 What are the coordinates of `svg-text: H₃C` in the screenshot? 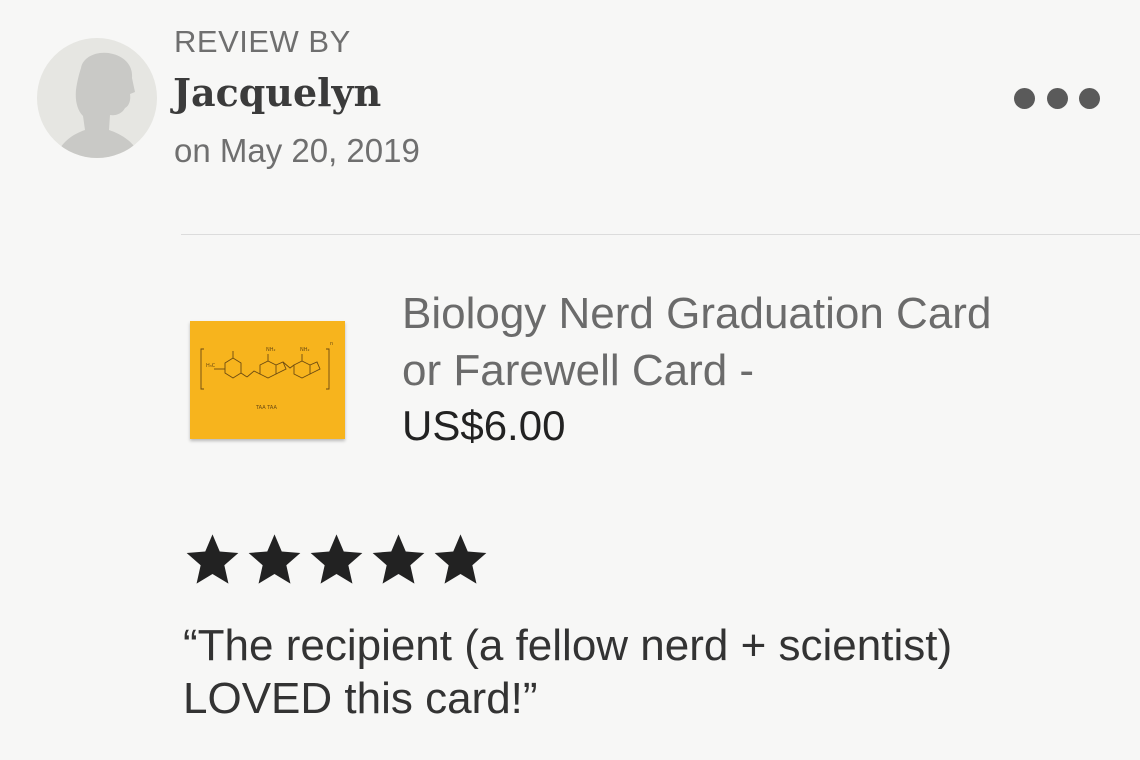 It's located at (211, 366).